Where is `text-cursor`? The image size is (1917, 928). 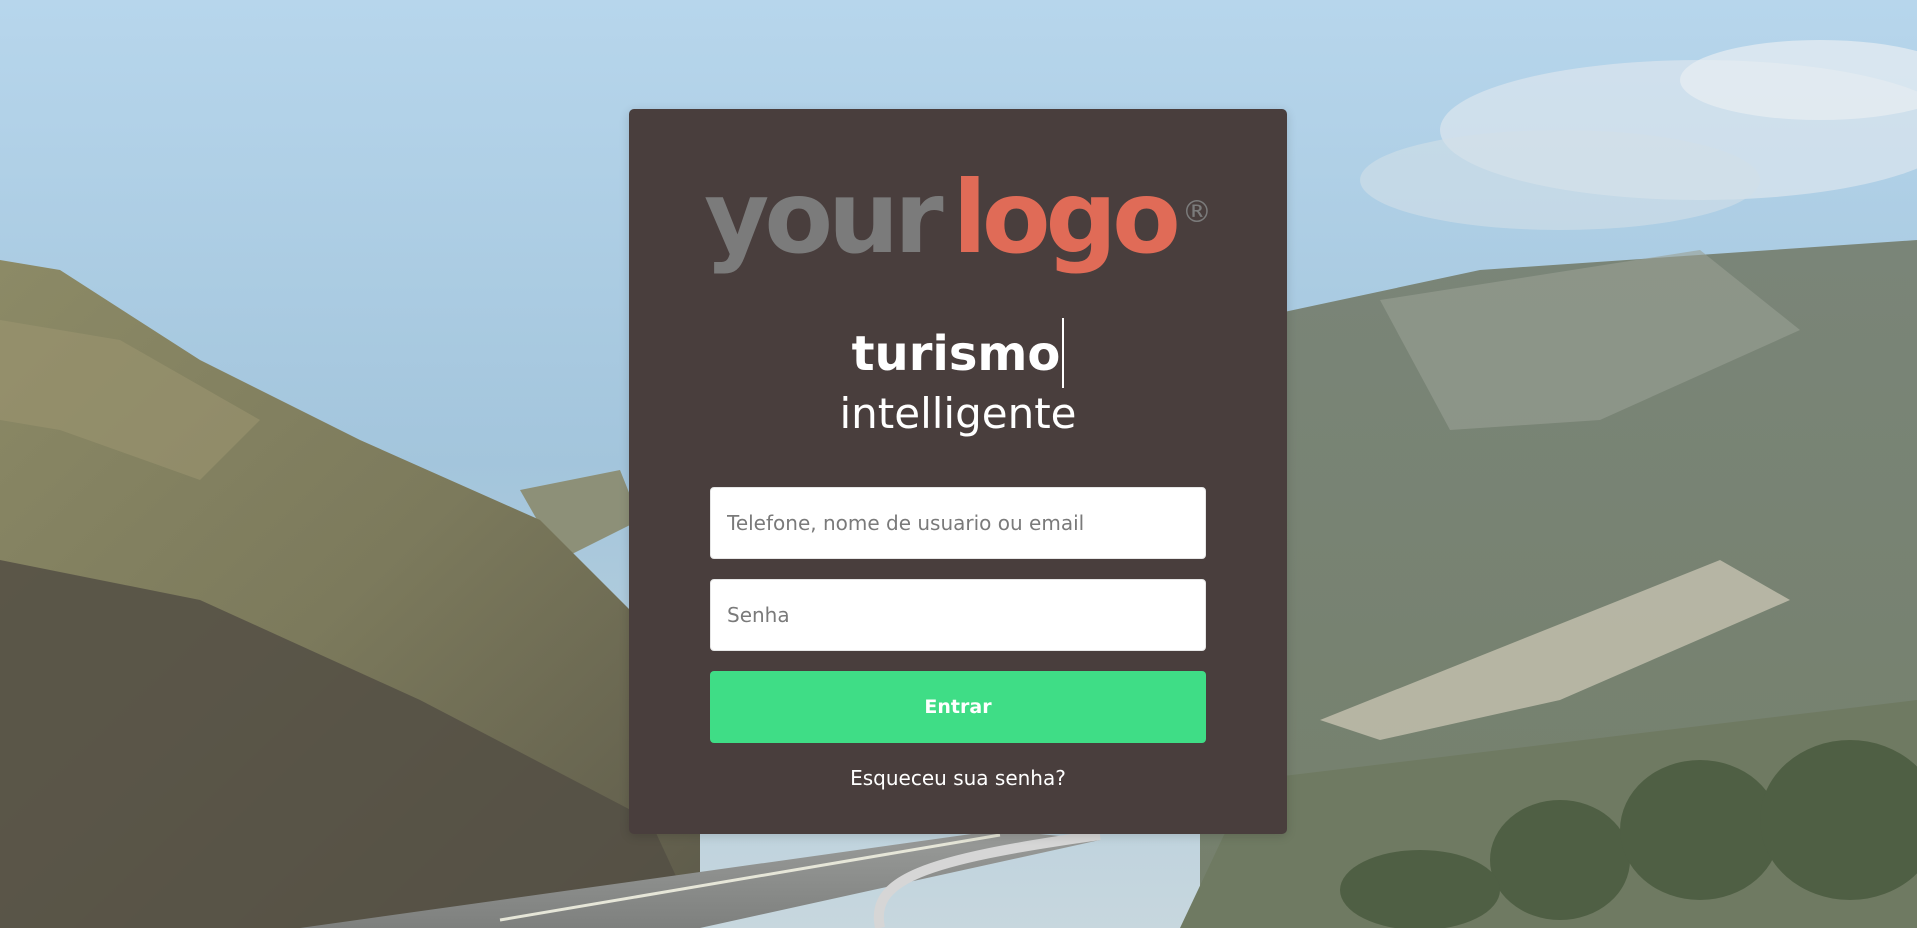
text-cursor is located at coordinates (1063, 353).